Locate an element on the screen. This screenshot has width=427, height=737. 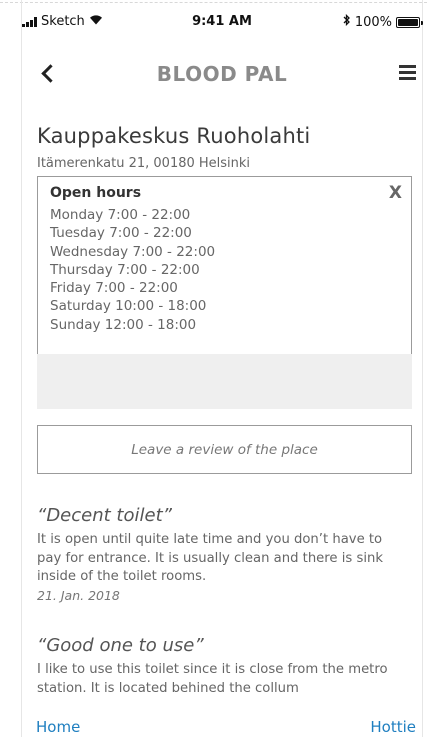
frame-left-edge is located at coordinates (21, 368).